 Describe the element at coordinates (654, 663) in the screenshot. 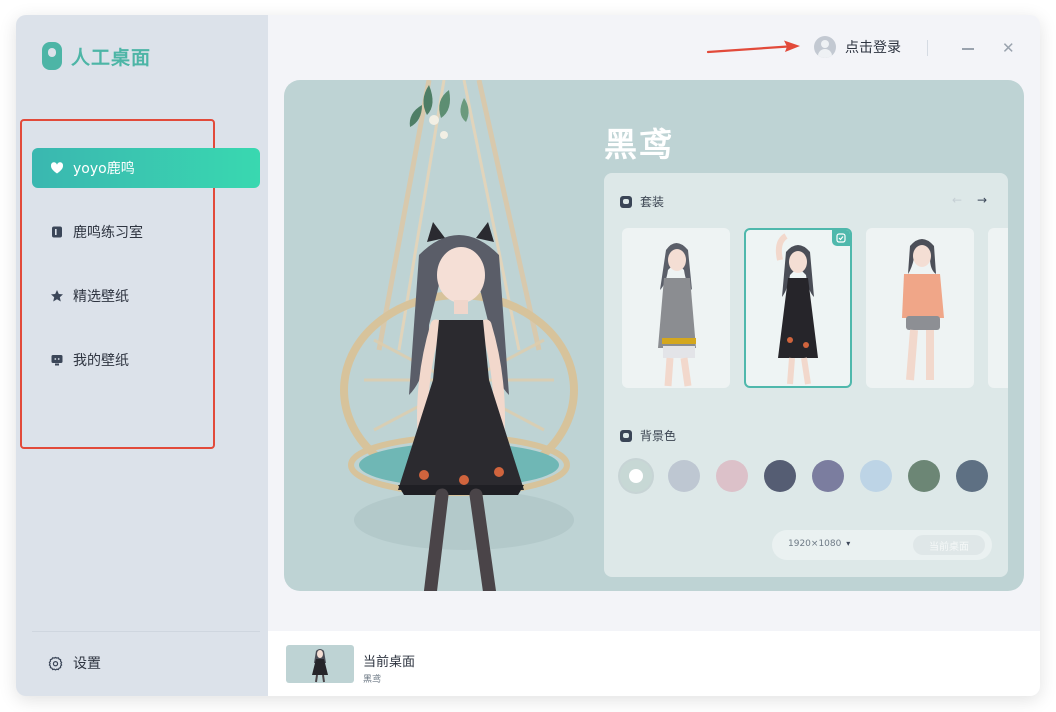

I see `current-desktop-bar: 当前桌面 黑鸢` at that location.